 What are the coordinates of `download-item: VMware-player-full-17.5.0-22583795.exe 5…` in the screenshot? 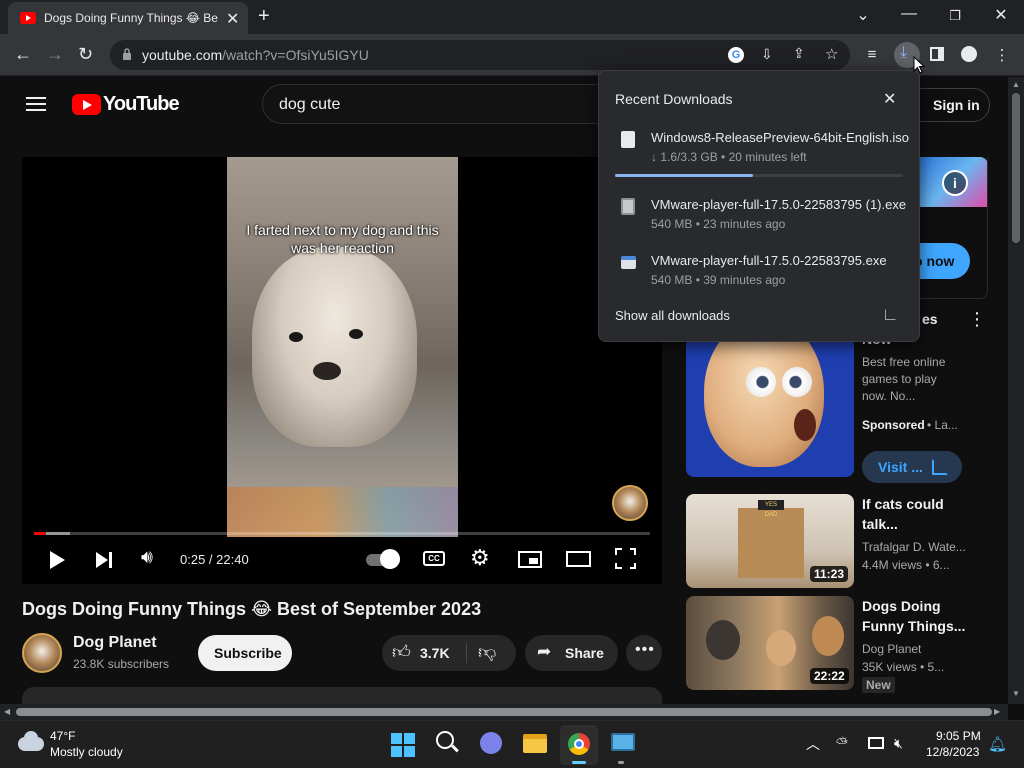 It's located at (759, 268).